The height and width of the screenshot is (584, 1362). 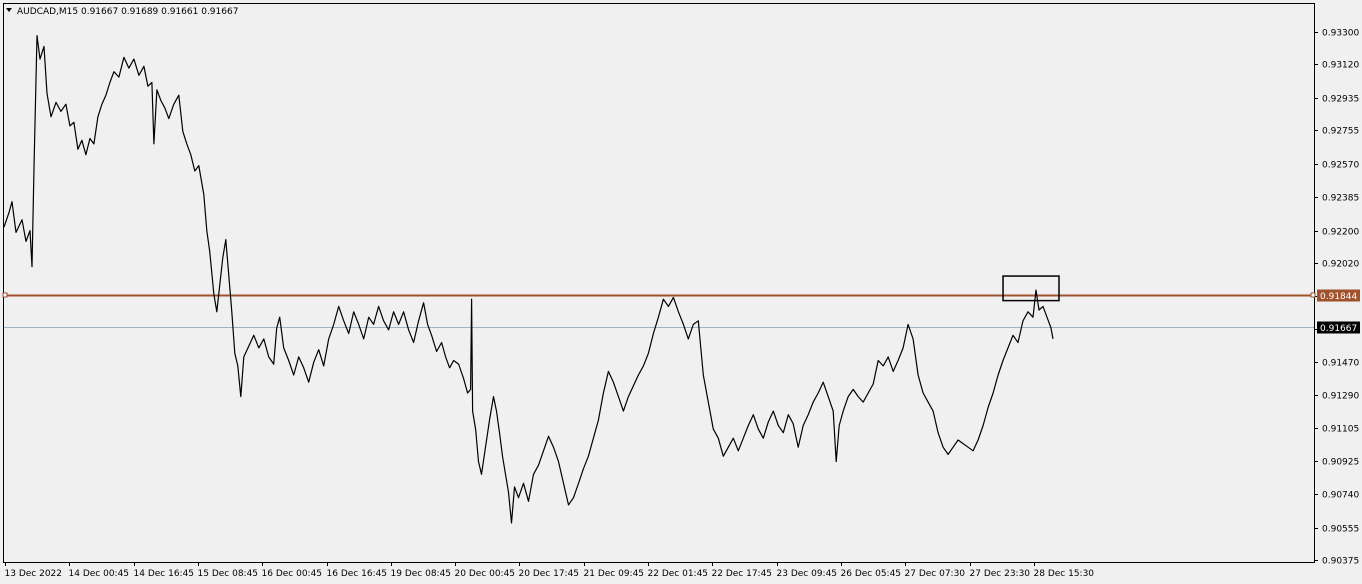 I want to click on x-tick-label: 14 Dec 00:45, so click(x=99, y=574).